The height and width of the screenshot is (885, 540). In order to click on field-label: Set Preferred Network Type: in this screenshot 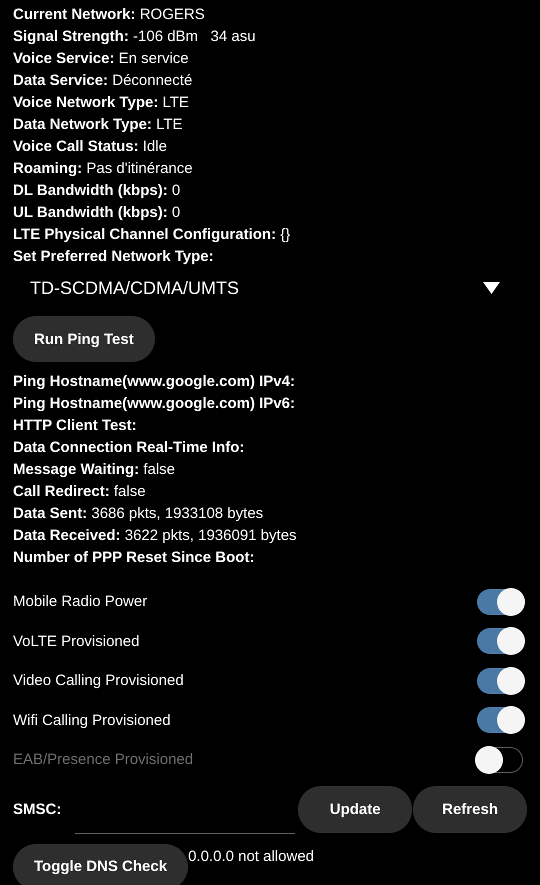, I will do `click(113, 257)`.